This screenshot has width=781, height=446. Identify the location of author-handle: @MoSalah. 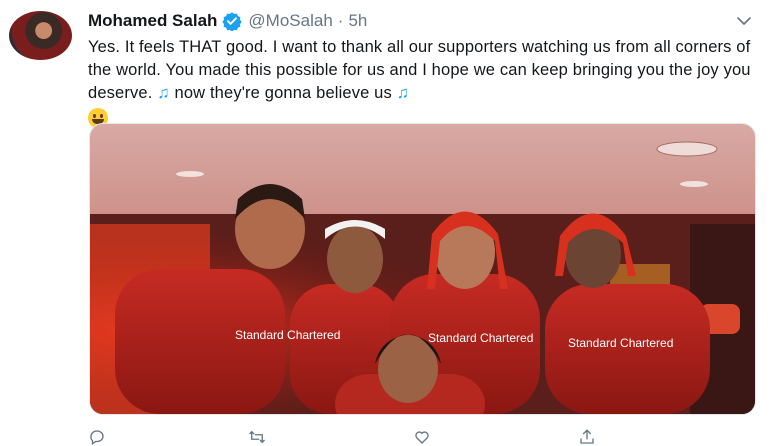
(290, 21).